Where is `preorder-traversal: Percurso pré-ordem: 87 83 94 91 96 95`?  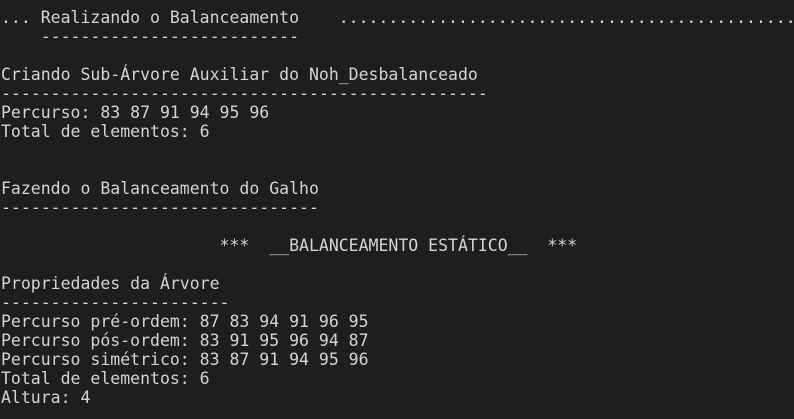 preorder-traversal: Percurso pré-ordem: 87 83 94 91 96 95 is located at coordinates (185, 321).